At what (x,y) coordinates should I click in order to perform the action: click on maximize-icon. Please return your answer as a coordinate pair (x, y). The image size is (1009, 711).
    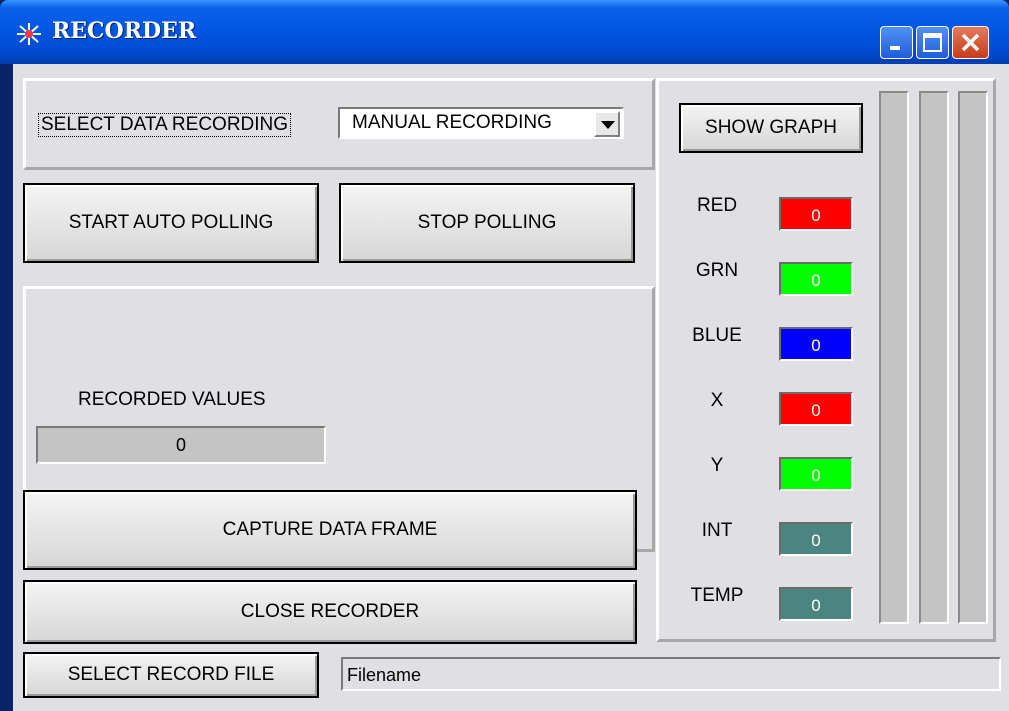
    Looking at the image, I should click on (932, 42).